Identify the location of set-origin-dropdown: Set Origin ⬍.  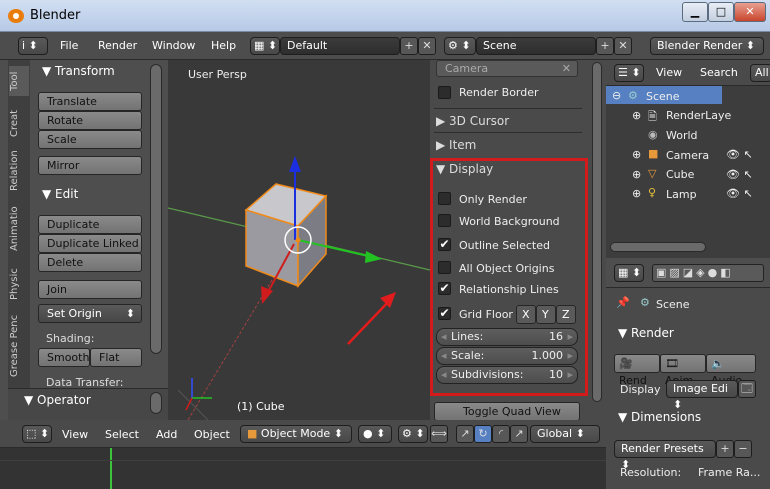
(90, 313).